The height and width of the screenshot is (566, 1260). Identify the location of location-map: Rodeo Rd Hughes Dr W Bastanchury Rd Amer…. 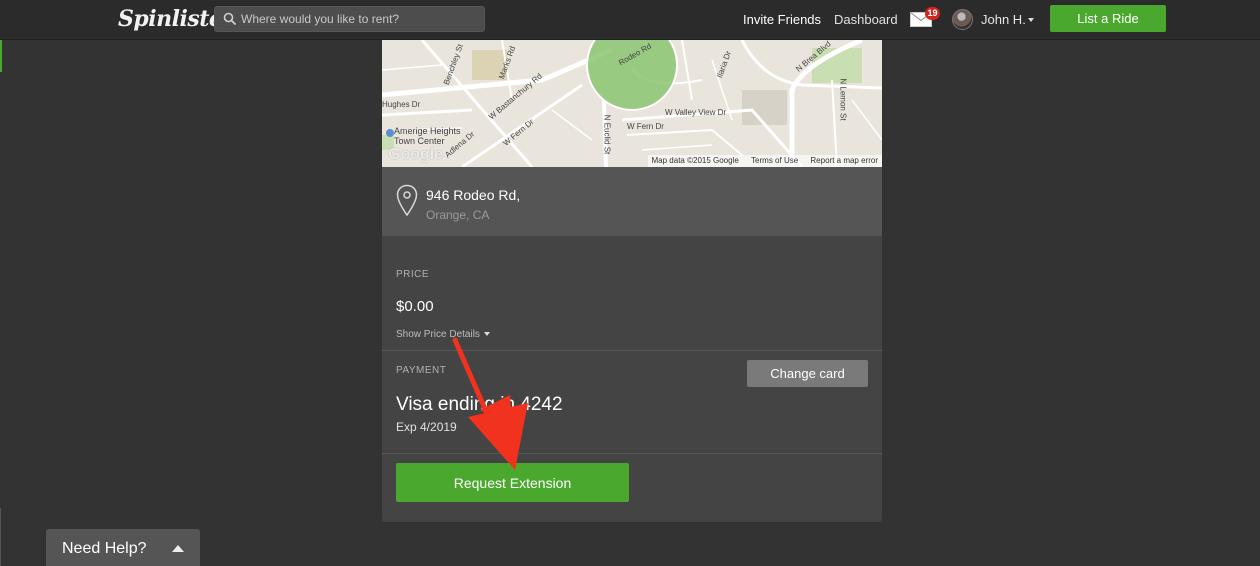
(632, 103).